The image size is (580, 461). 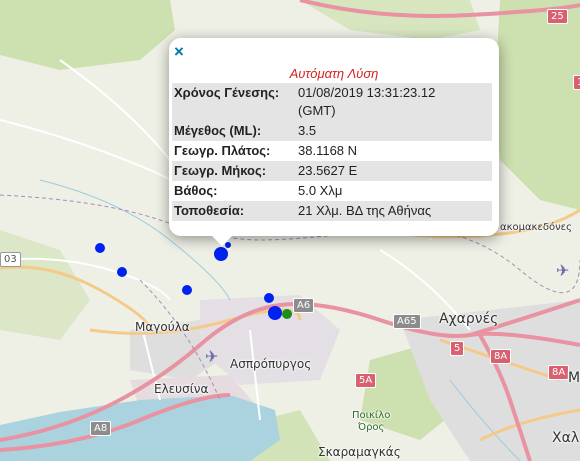 I want to click on detail-row-depth: Βάθος: 5.0 Χλμ, so click(x=332, y=191).